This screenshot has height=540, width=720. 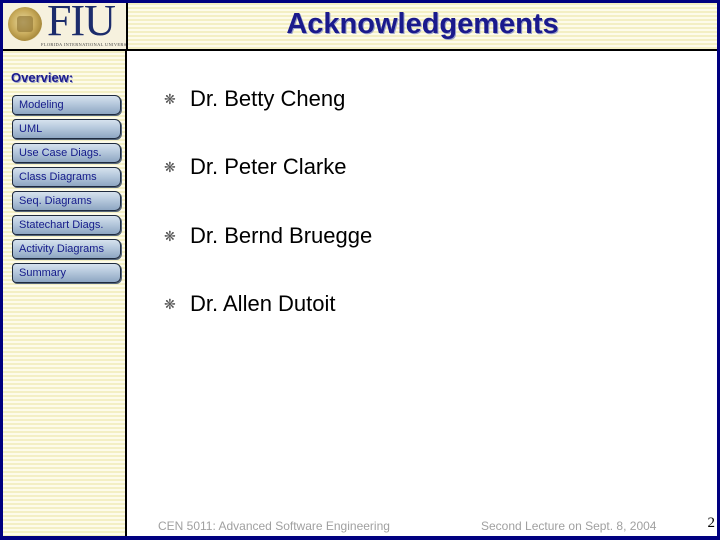 What do you see at coordinates (66, 225) in the screenshot?
I see `nav-button-statechart-diags: Statechart Diags.` at bounding box center [66, 225].